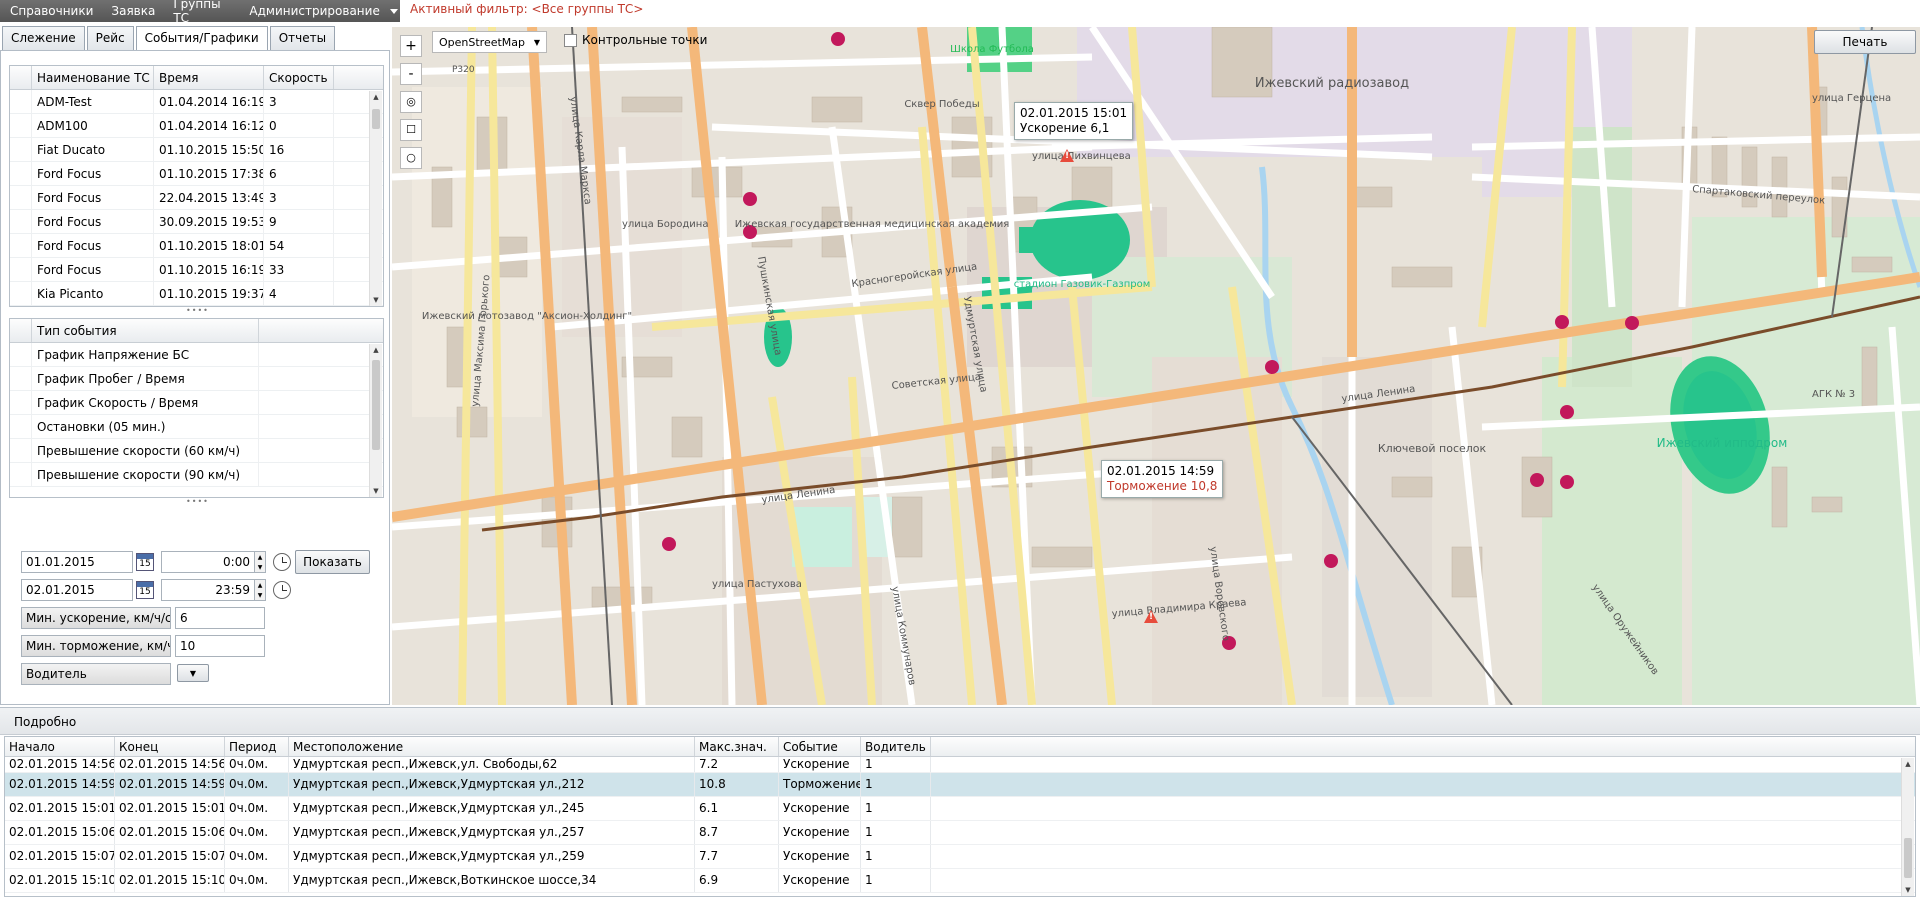 This screenshot has height=897, width=1920. What do you see at coordinates (145, 562) in the screenshot?
I see `calendar-from-icon: 15` at bounding box center [145, 562].